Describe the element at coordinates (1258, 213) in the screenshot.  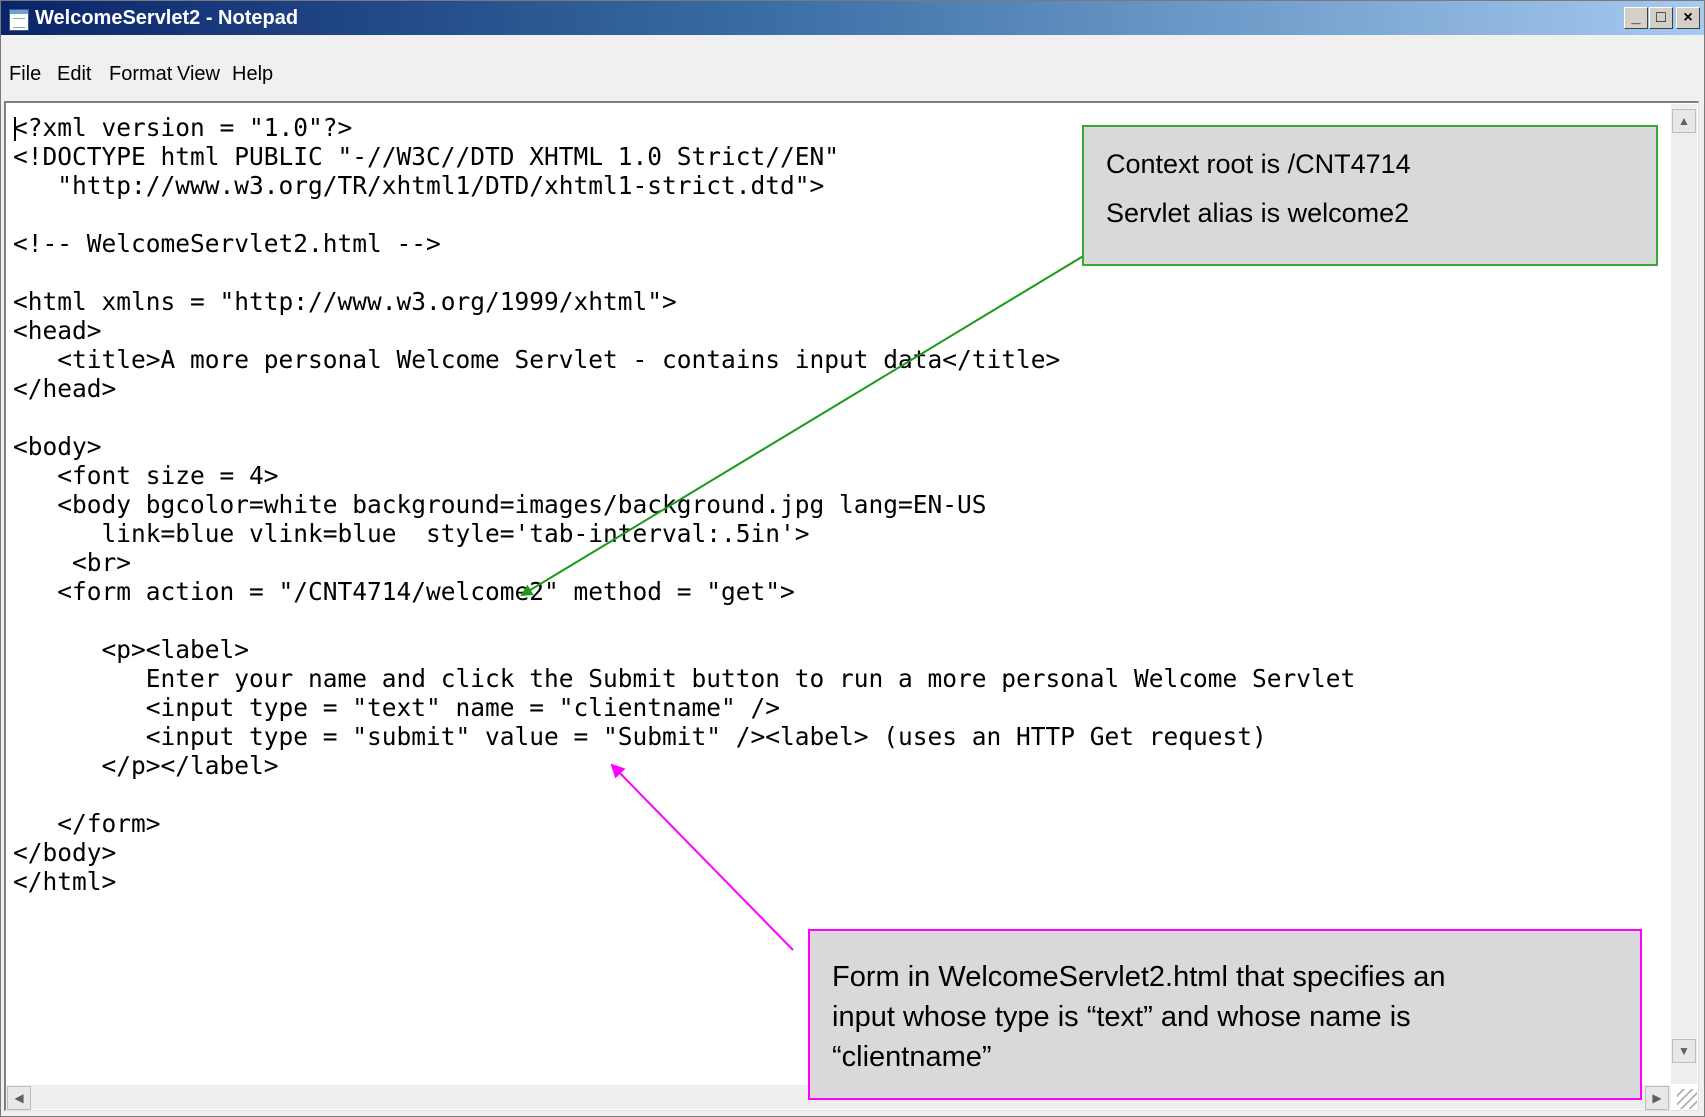
I see `callout-context-line-2: Servlet alias is welcome2` at that location.